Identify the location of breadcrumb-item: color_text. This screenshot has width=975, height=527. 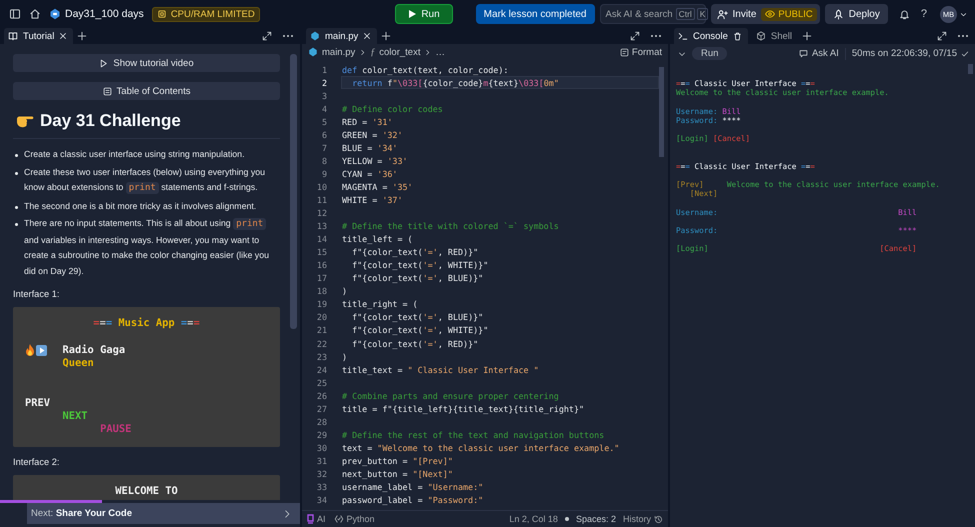
(399, 52).